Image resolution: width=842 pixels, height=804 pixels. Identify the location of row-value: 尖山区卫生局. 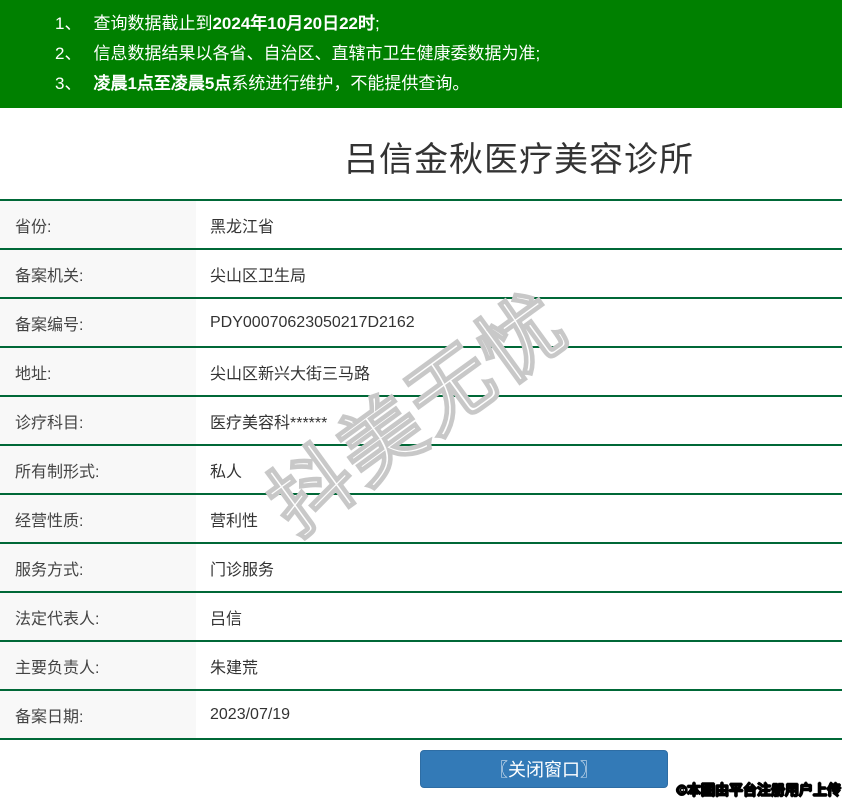
(258, 276).